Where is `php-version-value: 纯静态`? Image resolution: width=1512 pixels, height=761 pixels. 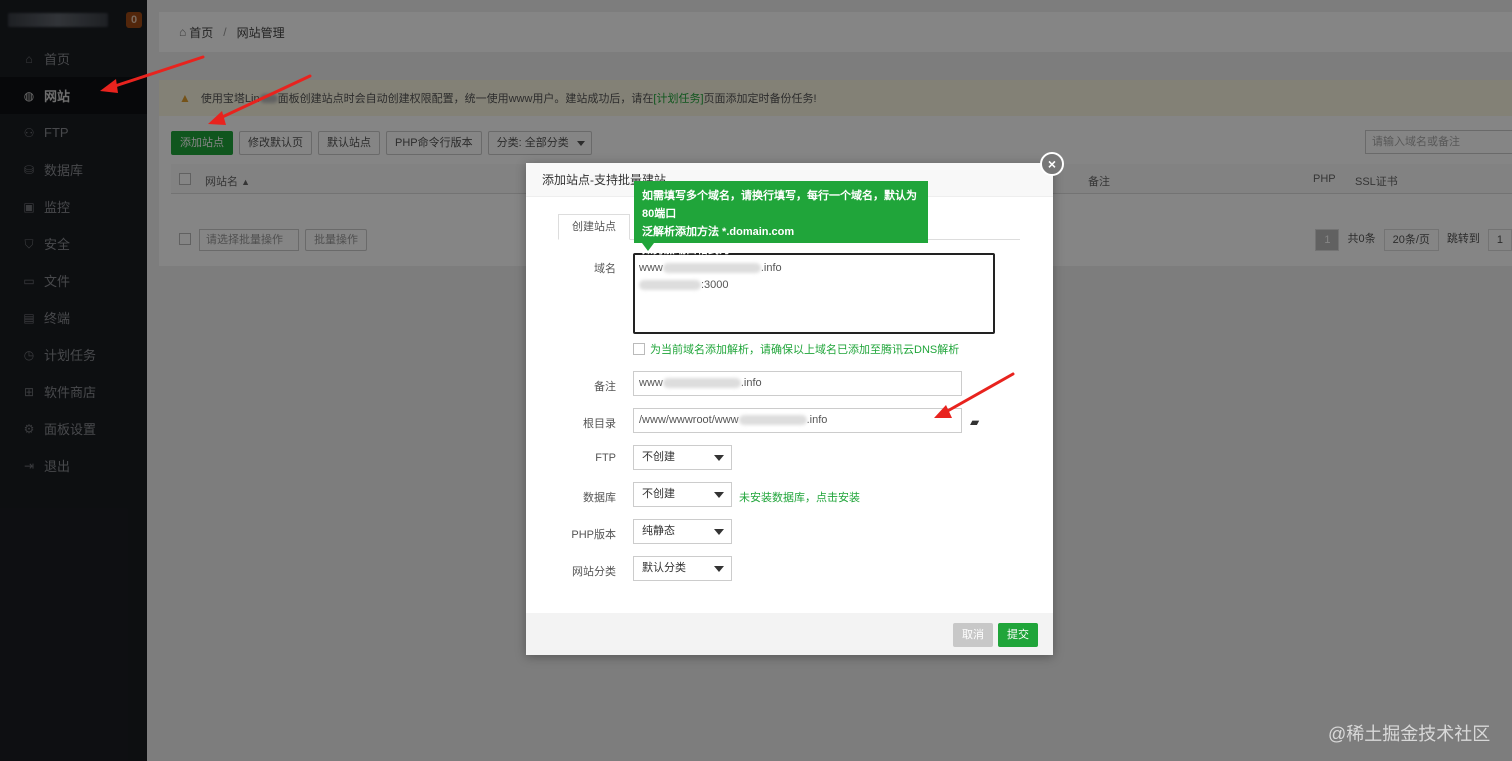 php-version-value: 纯静态 is located at coordinates (658, 531).